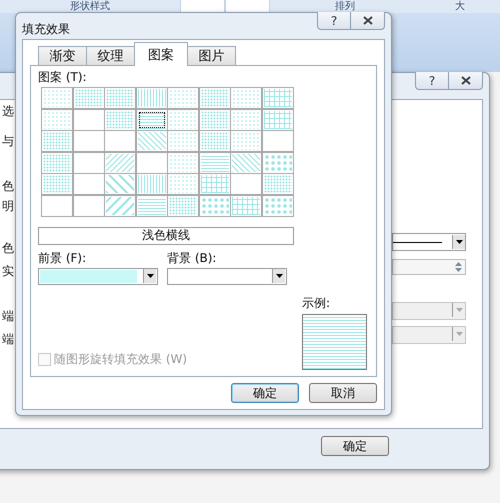 The width and height of the screenshot is (500, 503). I want to click on sample-label: 示例:, so click(317, 303).